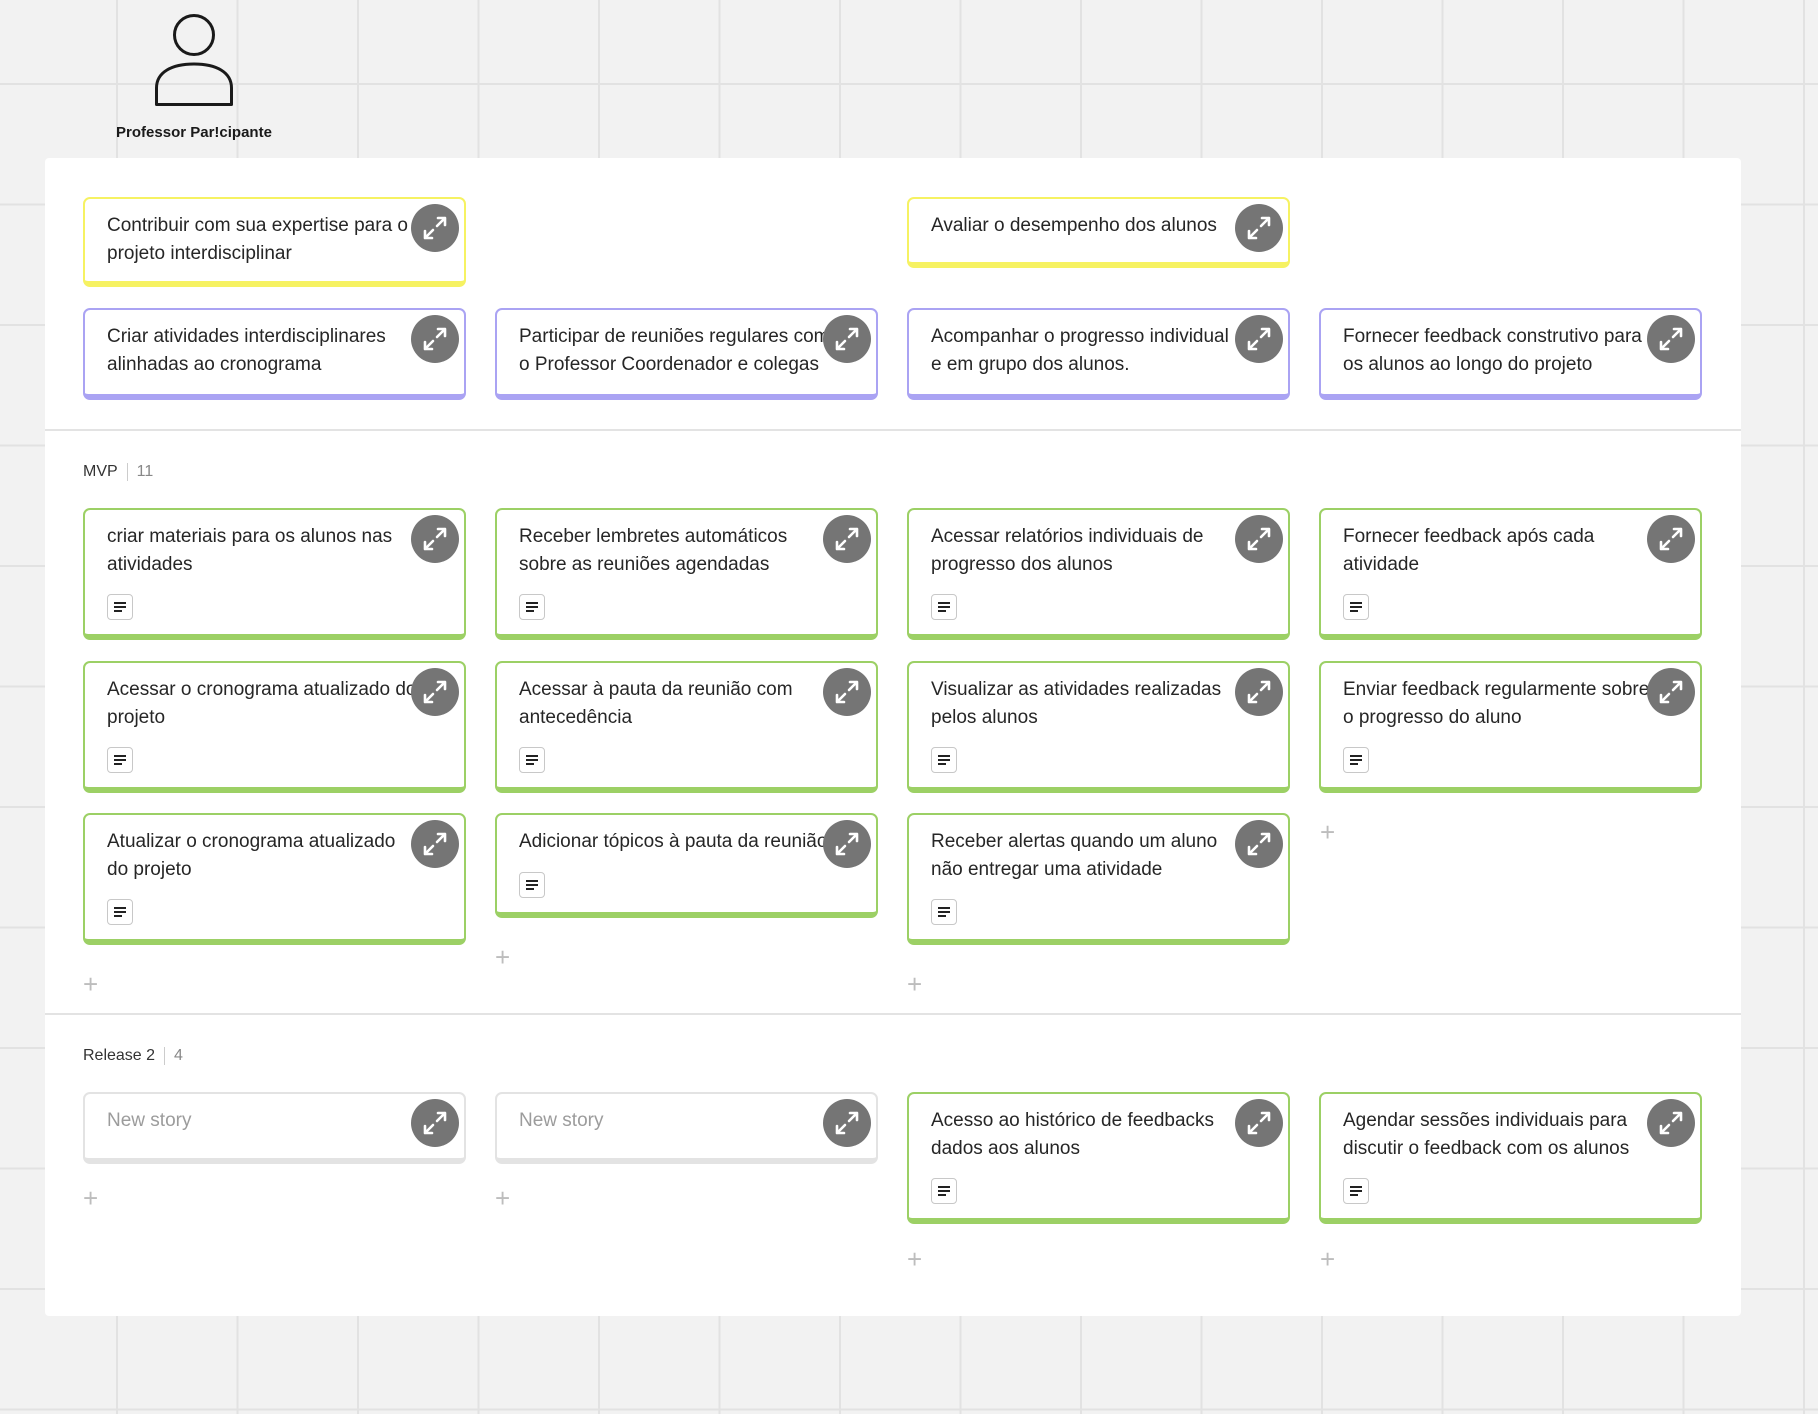 Image resolution: width=1818 pixels, height=1414 pixels. I want to click on release-count: 4, so click(178, 1055).